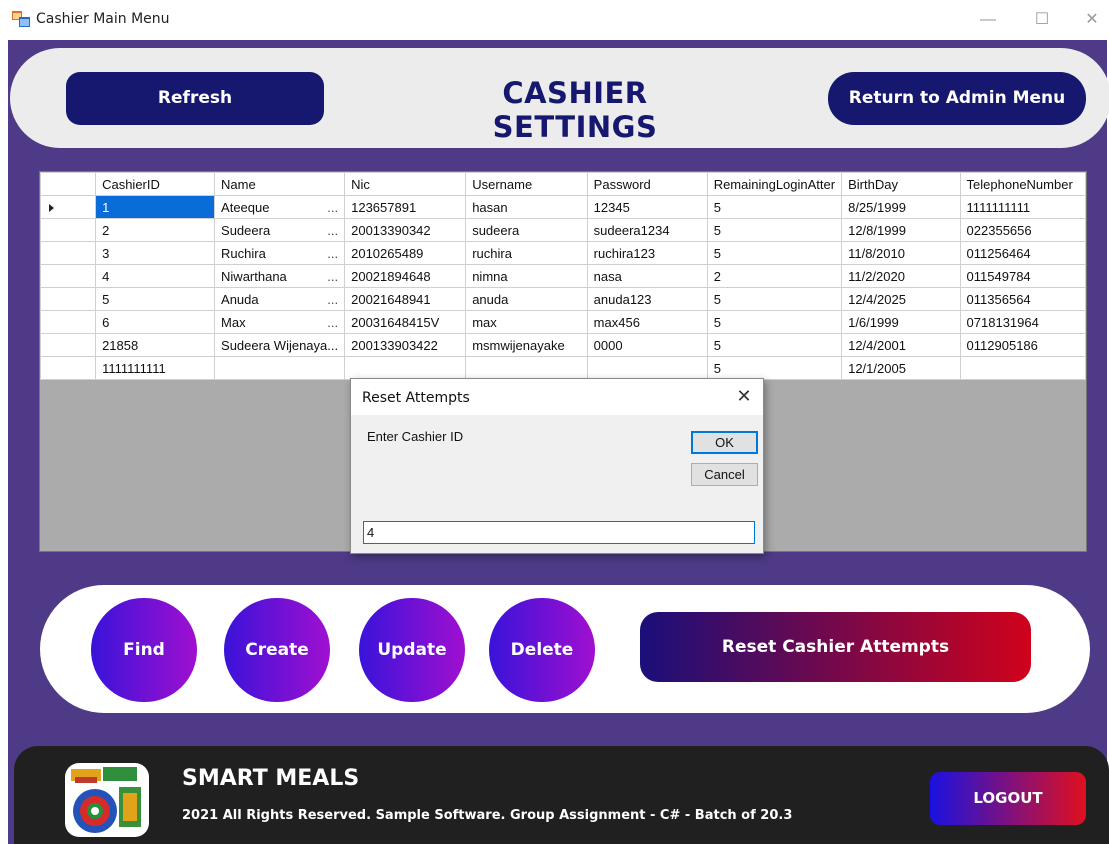 This screenshot has height=844, width=1109. What do you see at coordinates (144, 650) in the screenshot?
I see `find-button: Find` at bounding box center [144, 650].